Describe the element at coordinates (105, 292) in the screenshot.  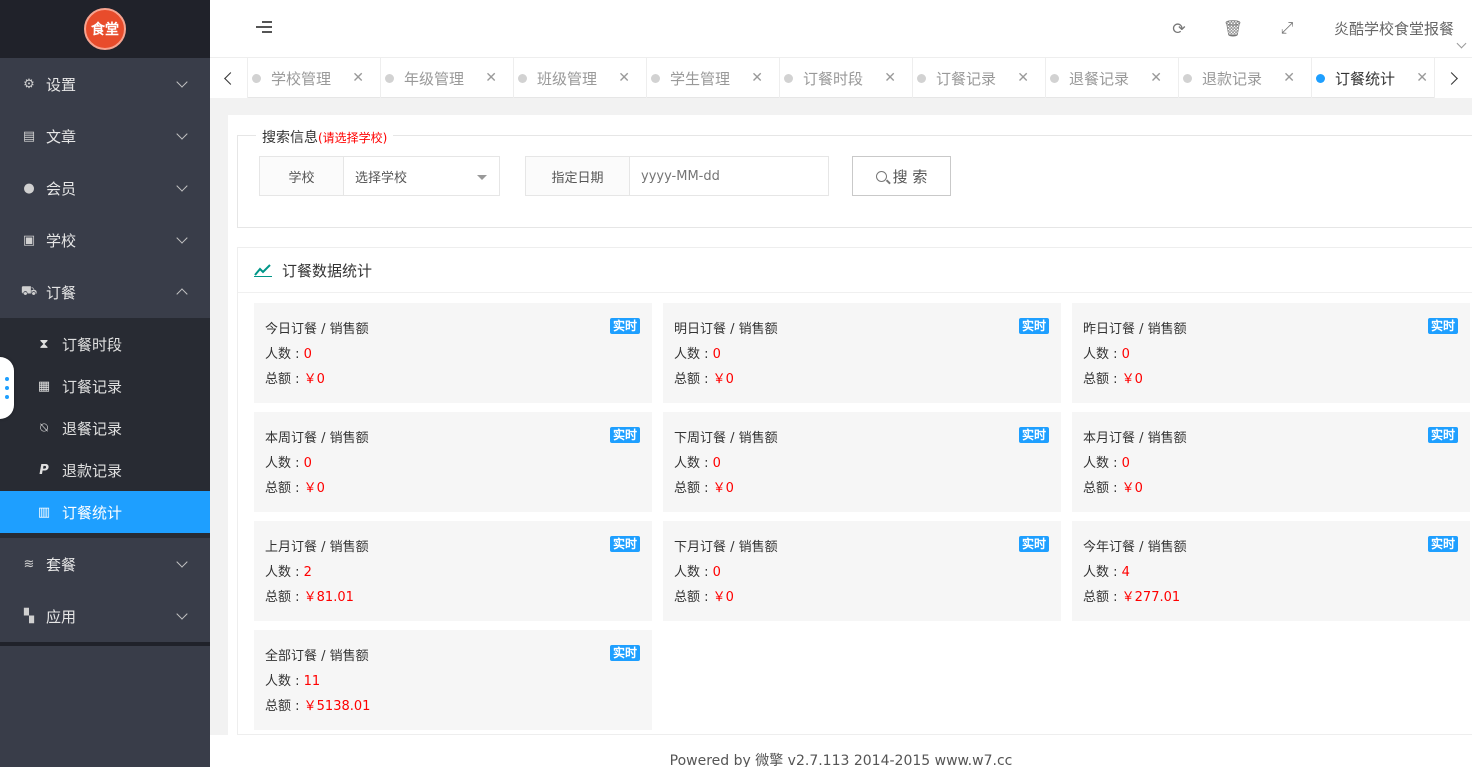
I see `sidebar-item-ordering: ⛟ 订餐` at that location.